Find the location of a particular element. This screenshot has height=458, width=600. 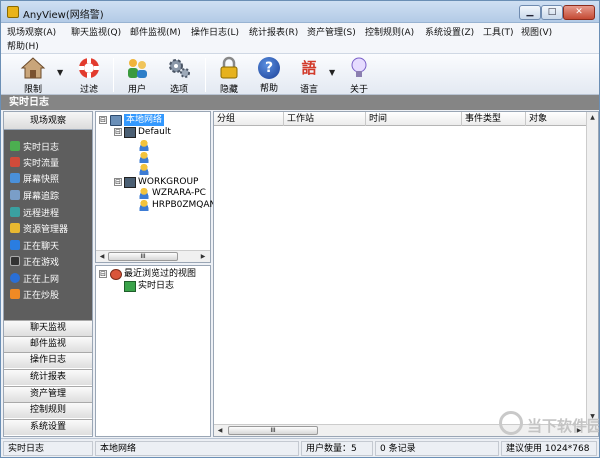

observe-item-label: 正在游戏 is located at coordinates (41, 263).